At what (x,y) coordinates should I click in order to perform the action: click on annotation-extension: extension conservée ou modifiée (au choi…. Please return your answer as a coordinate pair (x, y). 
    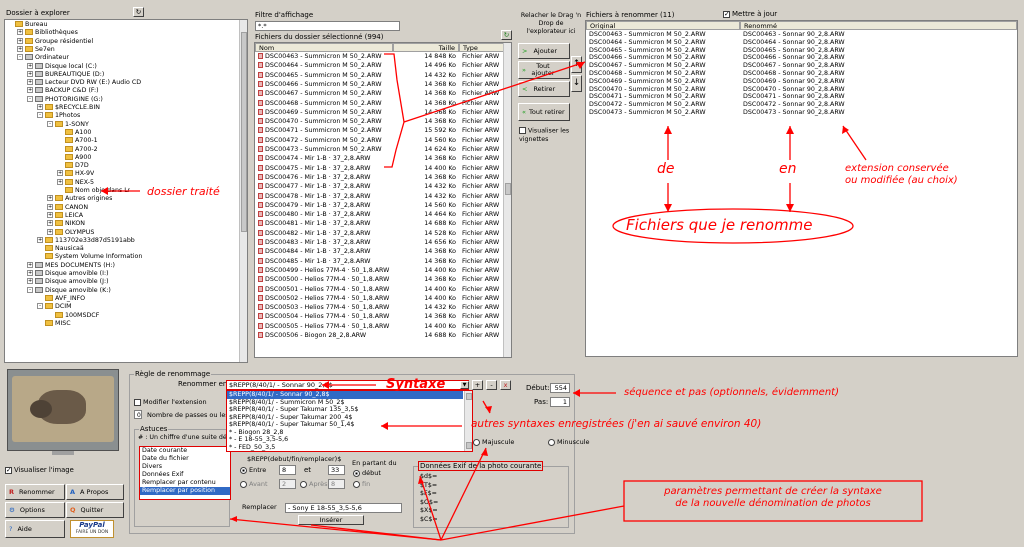
    Looking at the image, I should click on (901, 174).